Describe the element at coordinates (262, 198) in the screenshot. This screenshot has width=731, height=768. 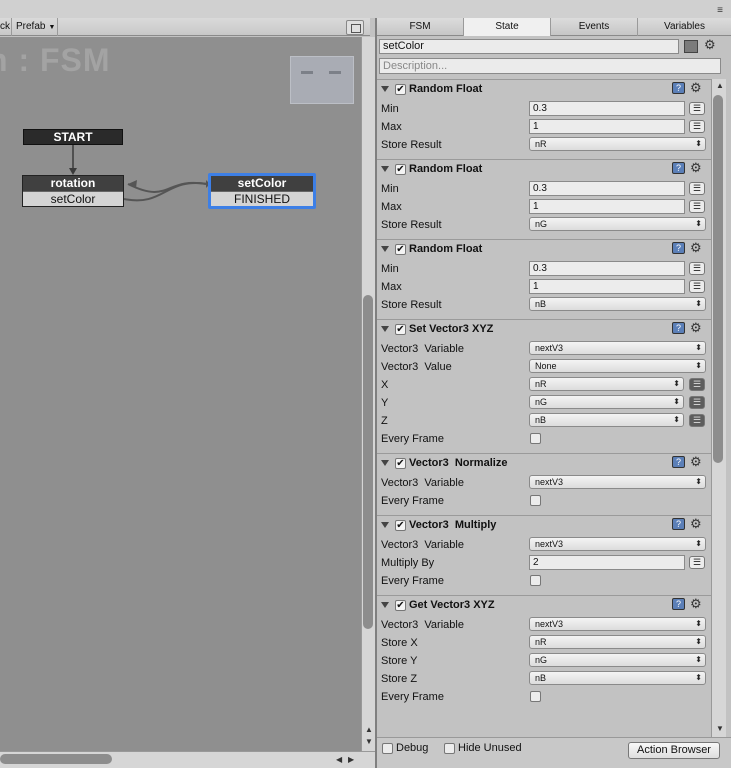
I see `state-transition: FINISHED` at that location.